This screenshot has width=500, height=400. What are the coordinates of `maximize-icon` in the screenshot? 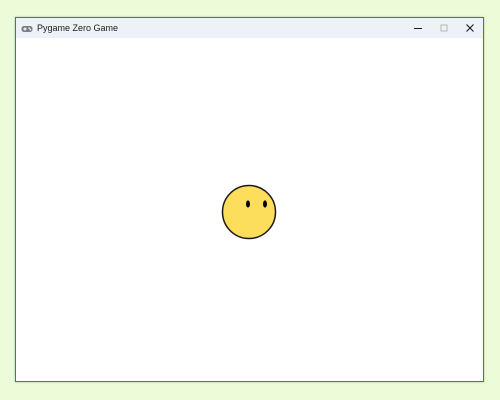 It's located at (444, 28).